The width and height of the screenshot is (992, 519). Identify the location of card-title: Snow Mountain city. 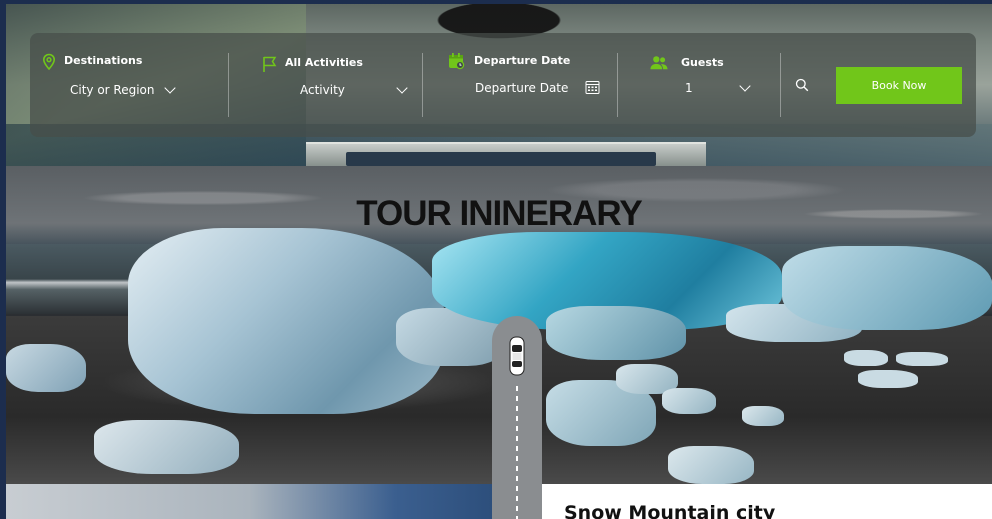
(670, 510).